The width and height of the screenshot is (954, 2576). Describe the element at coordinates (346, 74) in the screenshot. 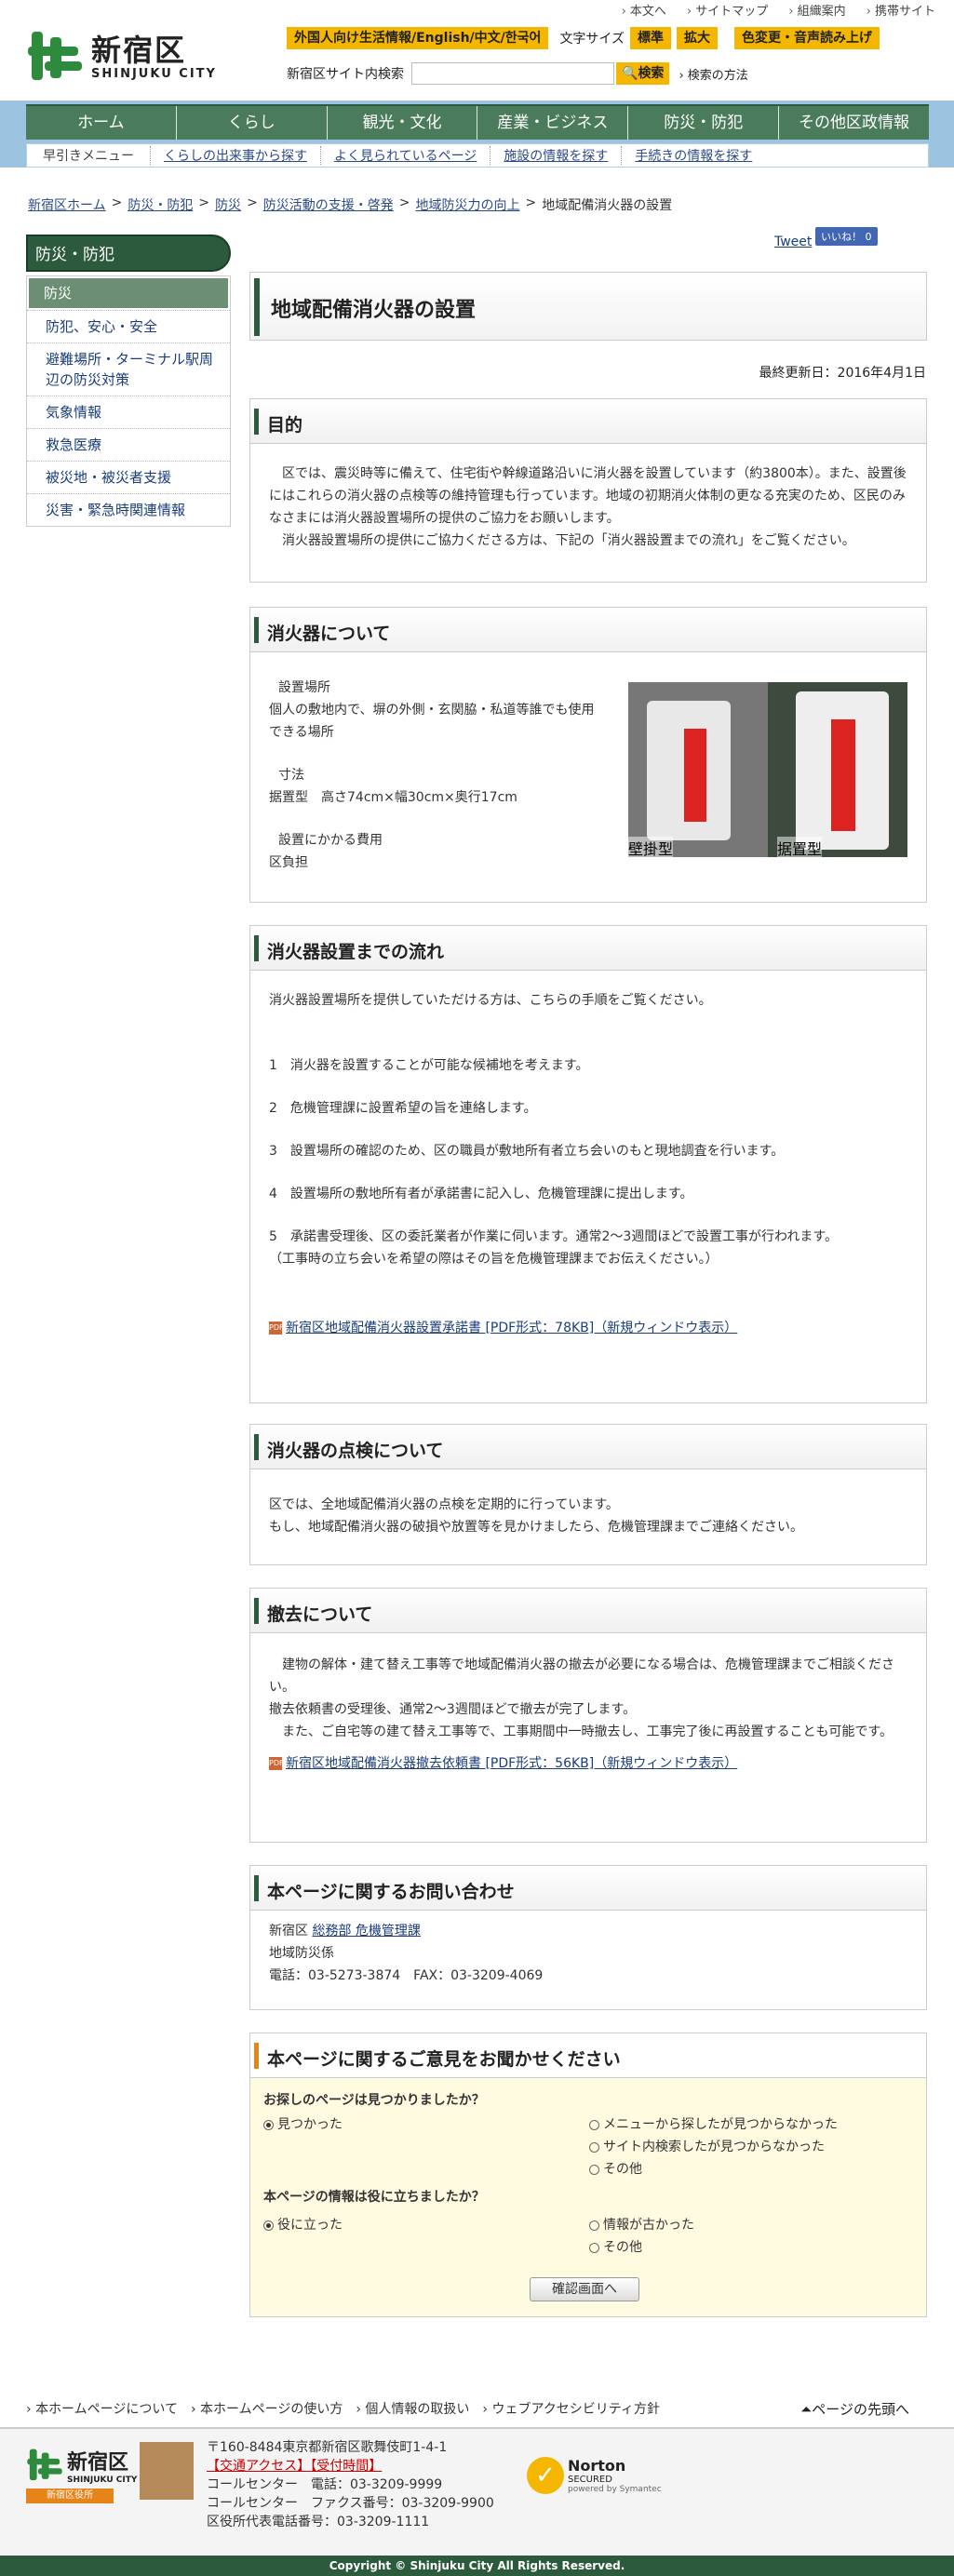

I see `search-label: 新宿区サイト内検索` at that location.